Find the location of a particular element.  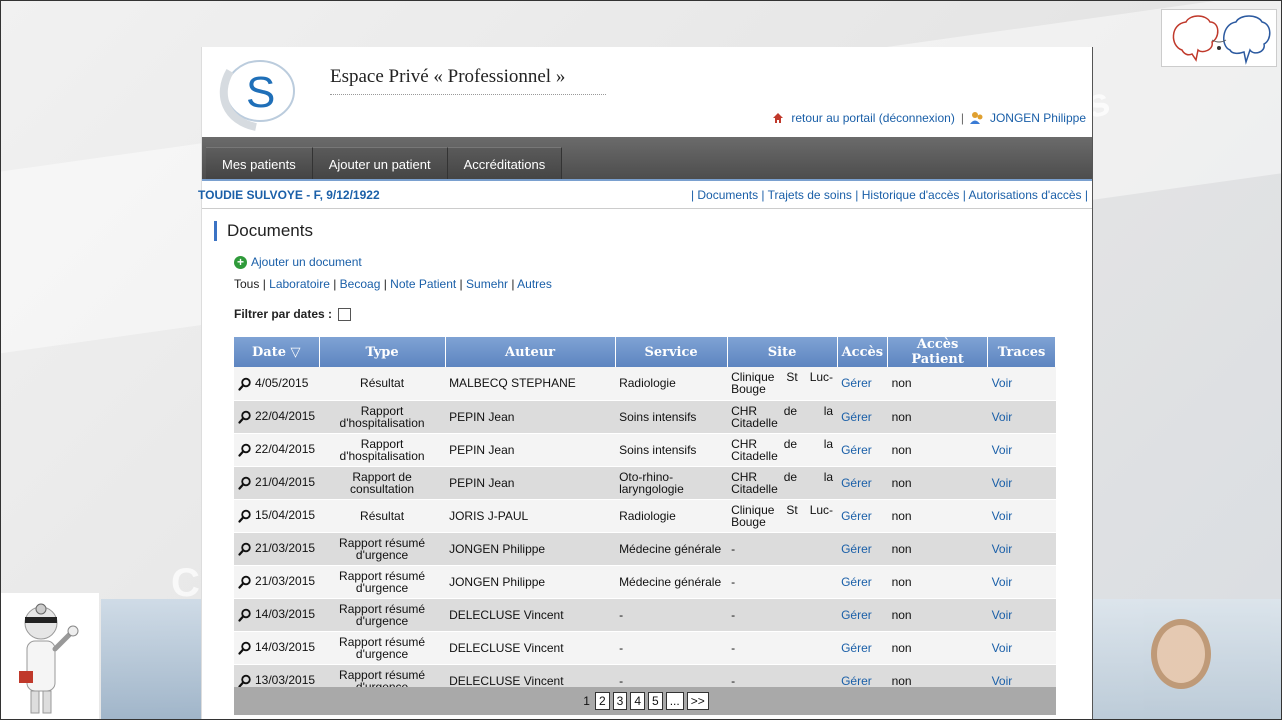

row-auteur: MALBECQ STEPHANE is located at coordinates (530, 384).